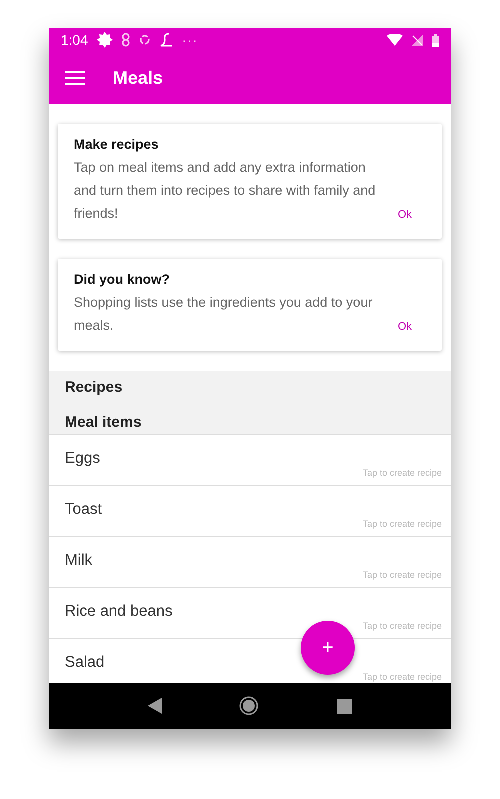 Image resolution: width=500 pixels, height=799 pixels. Describe the element at coordinates (225, 191) in the screenshot. I see `tip-text: Tap on meal items and add any extra information and turn them into recipes to share with family and friends!` at that location.